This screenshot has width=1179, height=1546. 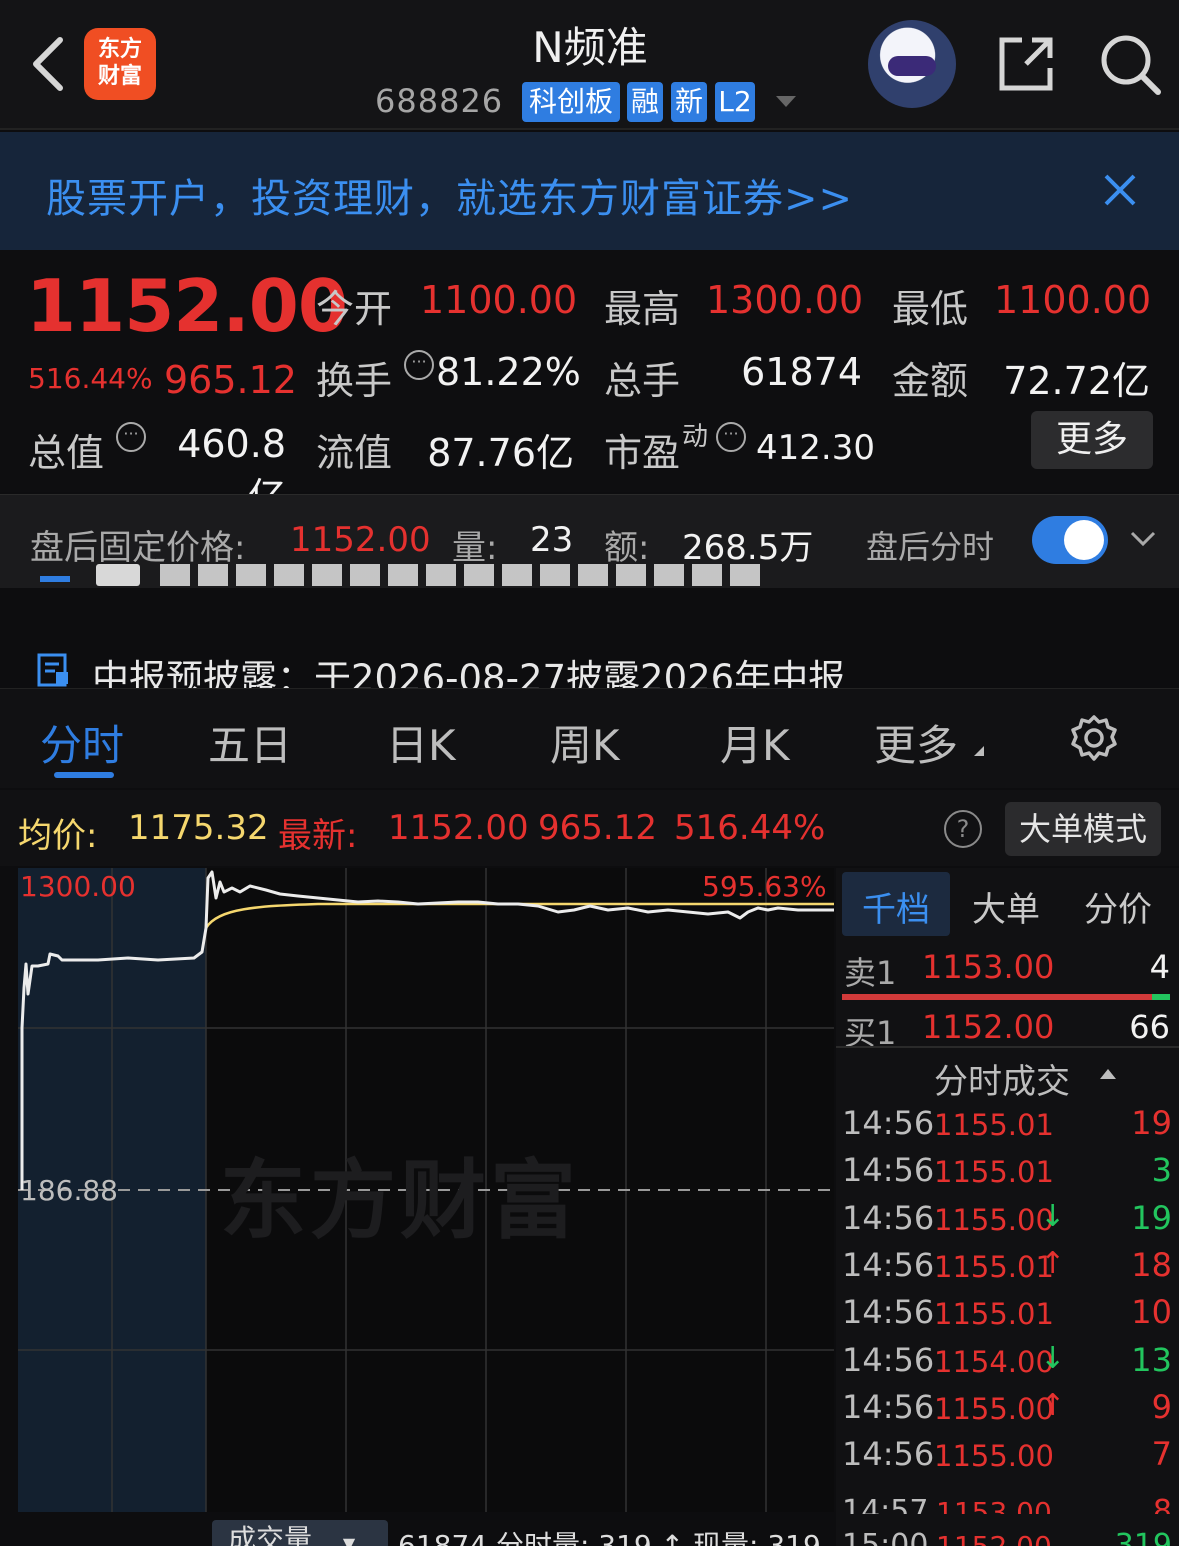 I want to click on chart-high-label: 1300.00, so click(x=78, y=886).